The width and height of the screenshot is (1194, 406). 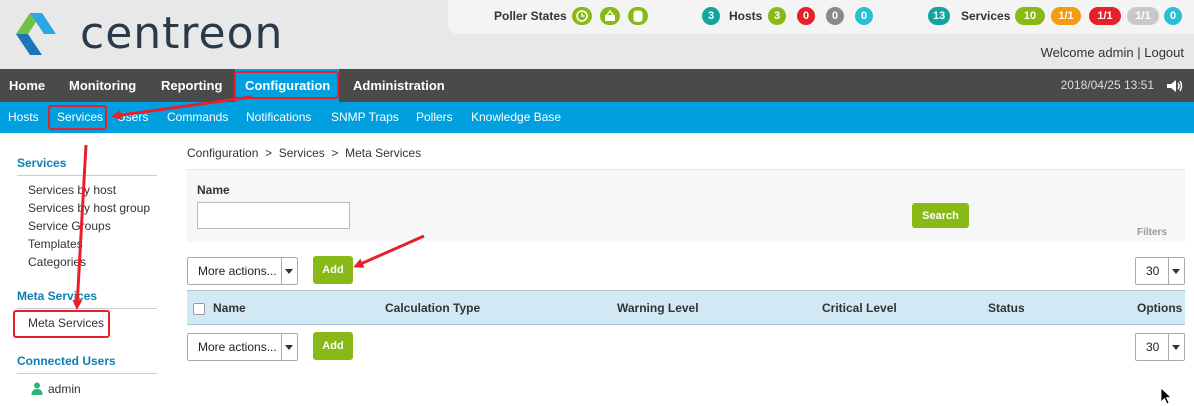 What do you see at coordinates (711, 16) in the screenshot?
I see `hosts-total-badge: 3` at bounding box center [711, 16].